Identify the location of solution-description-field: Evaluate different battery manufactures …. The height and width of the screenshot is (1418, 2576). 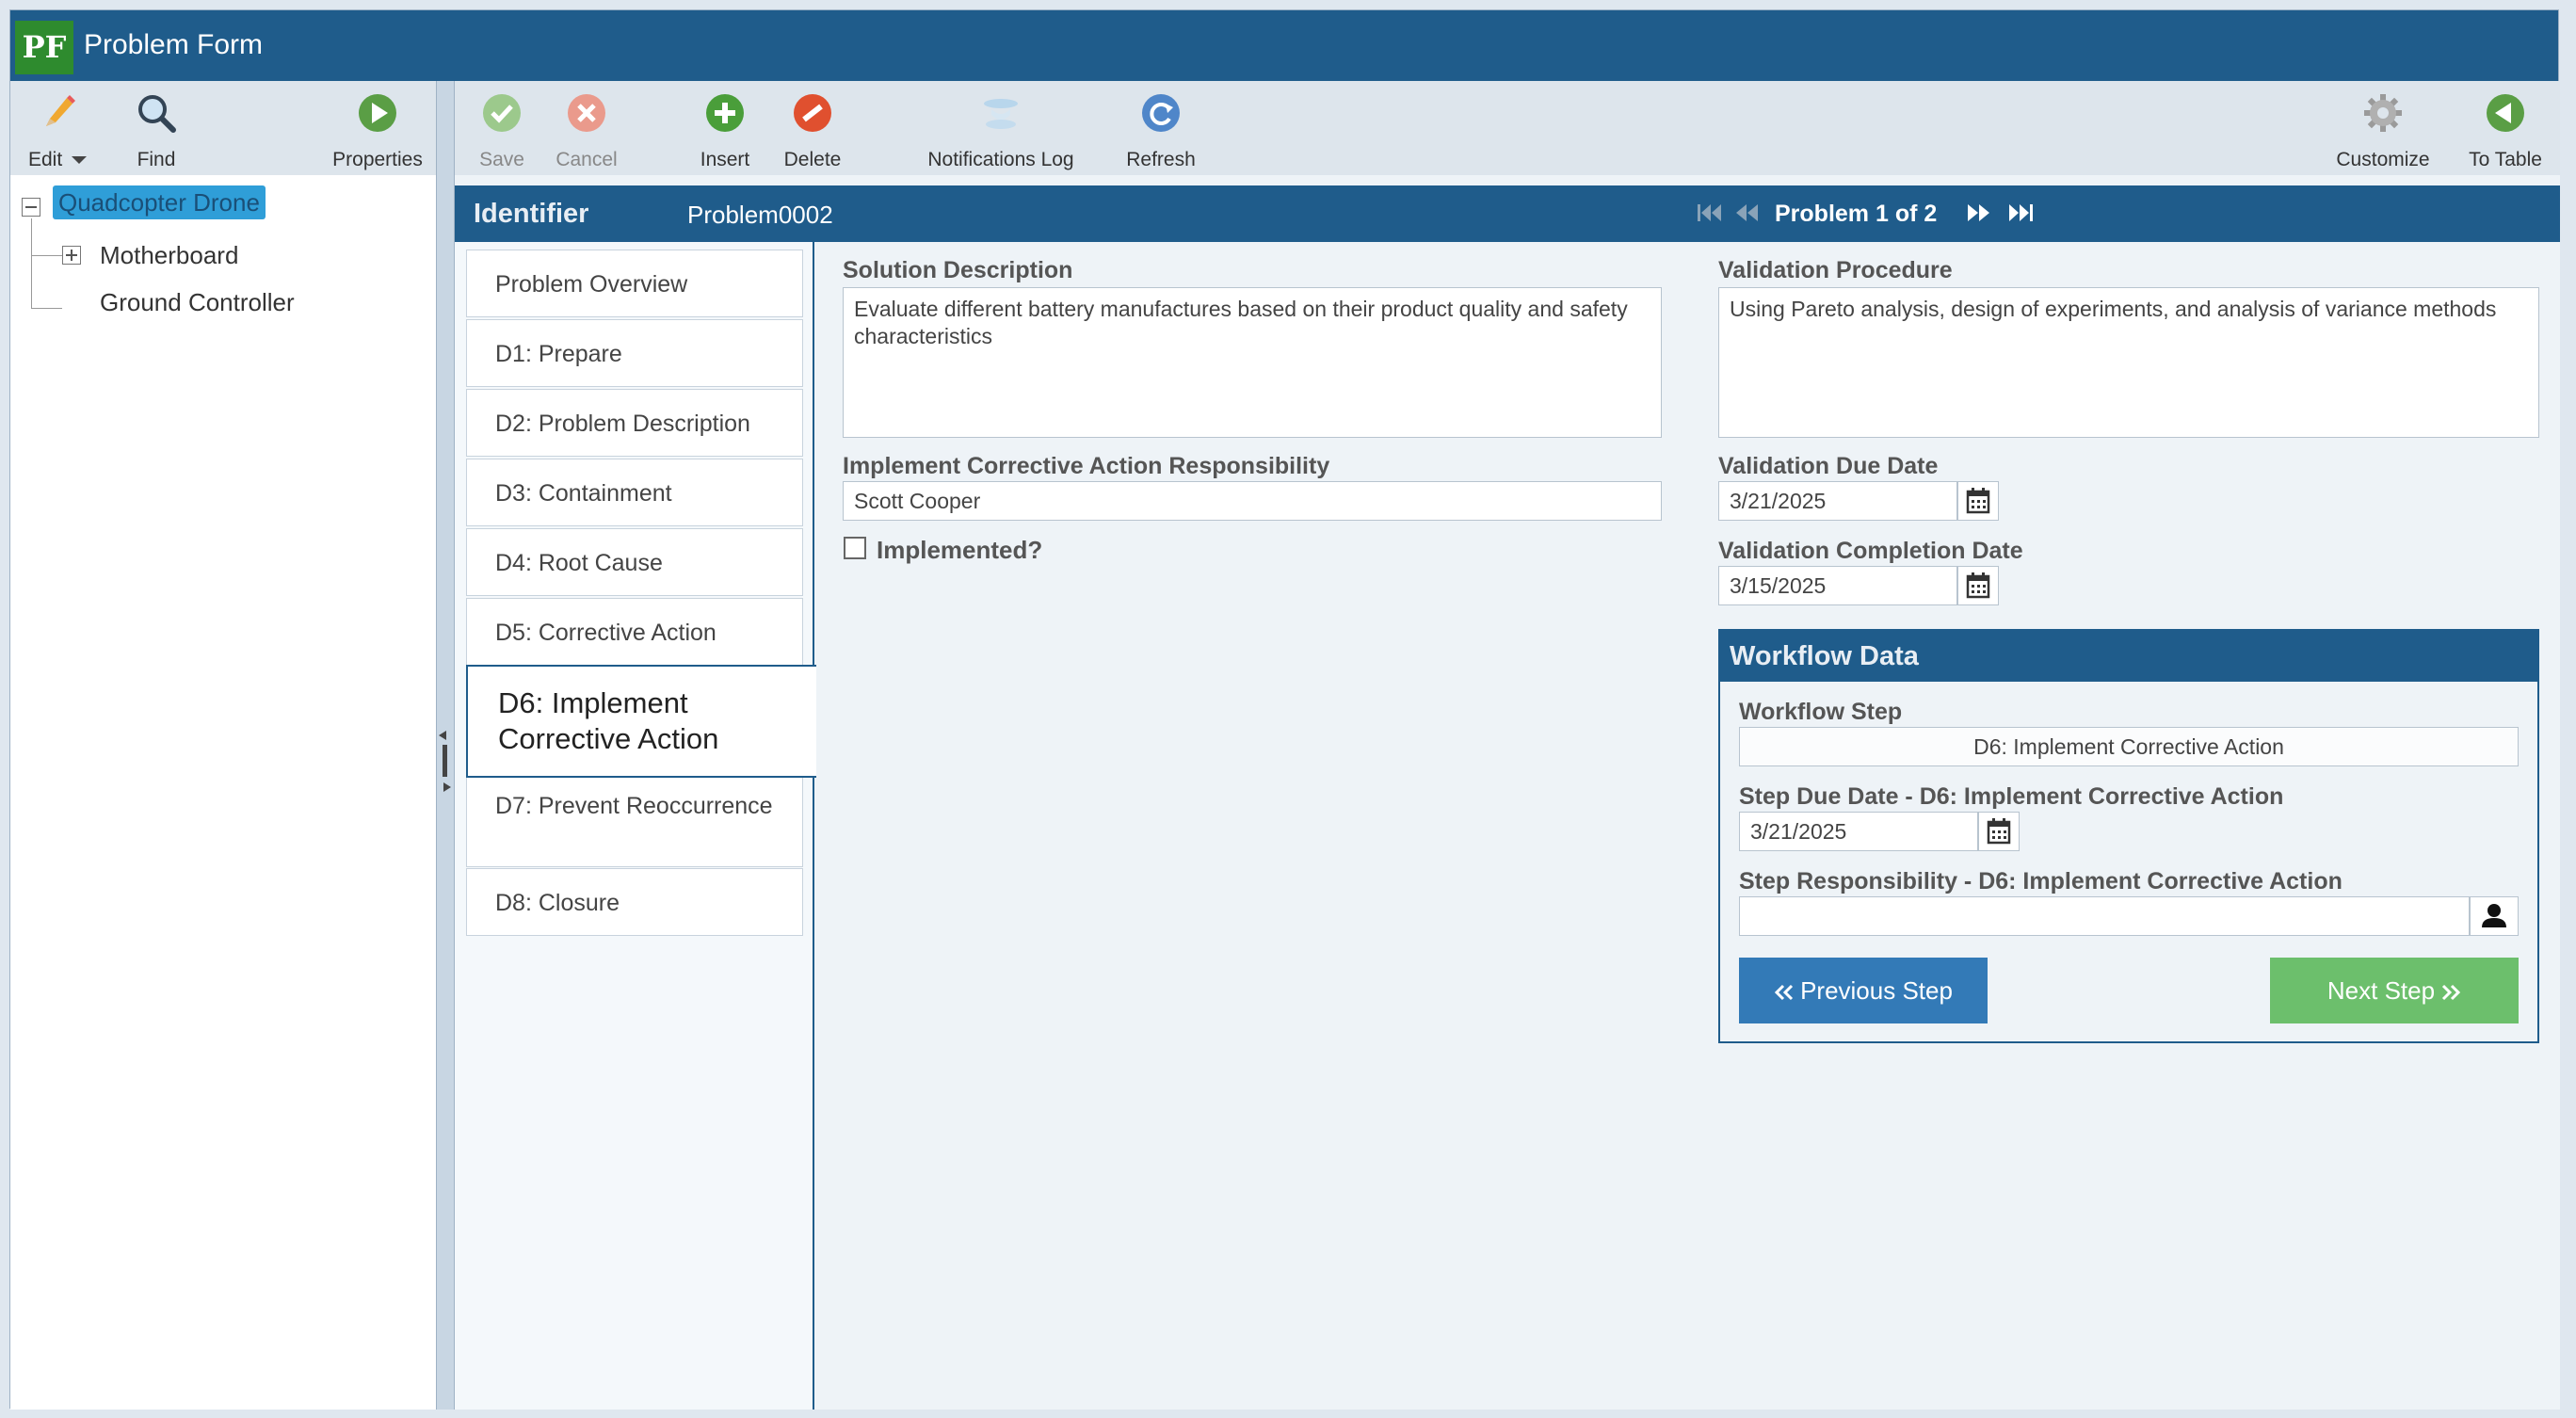
(1252, 362).